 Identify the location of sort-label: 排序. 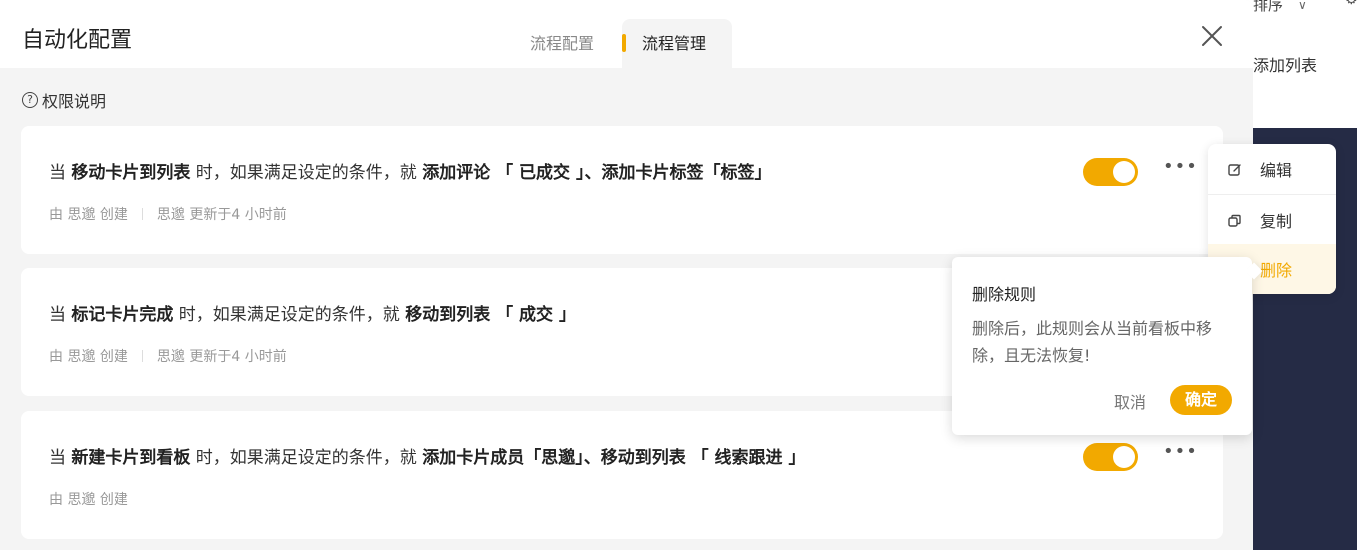
(1268, 7).